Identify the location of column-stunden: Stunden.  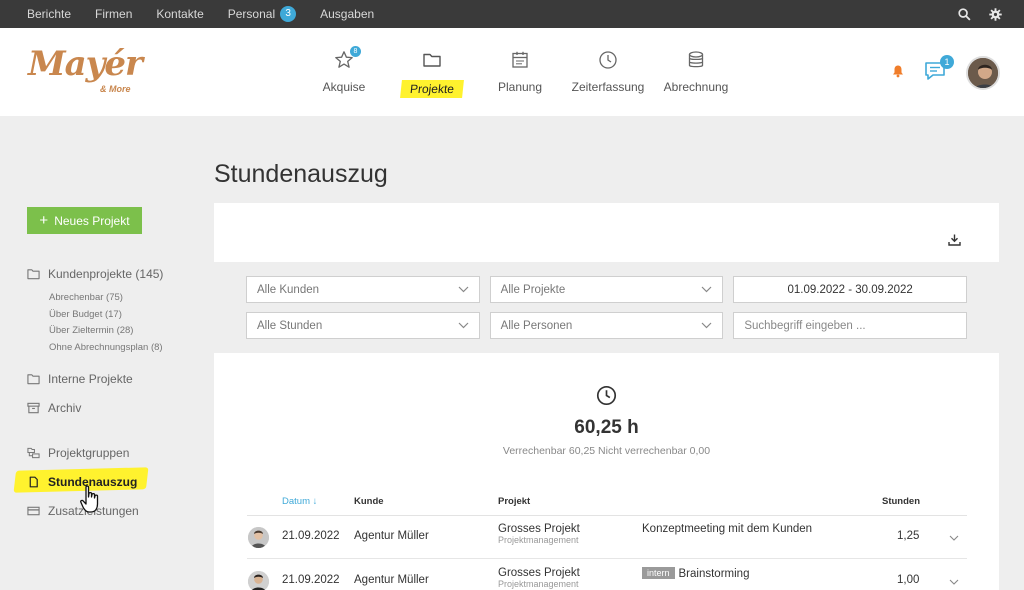
(901, 501).